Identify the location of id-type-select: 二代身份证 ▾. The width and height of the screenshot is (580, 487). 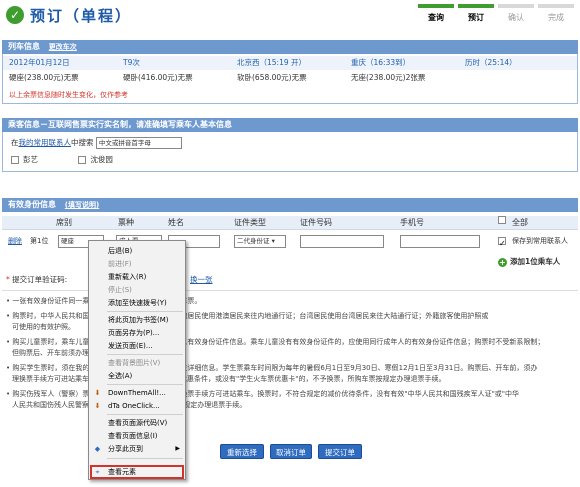
(260, 241).